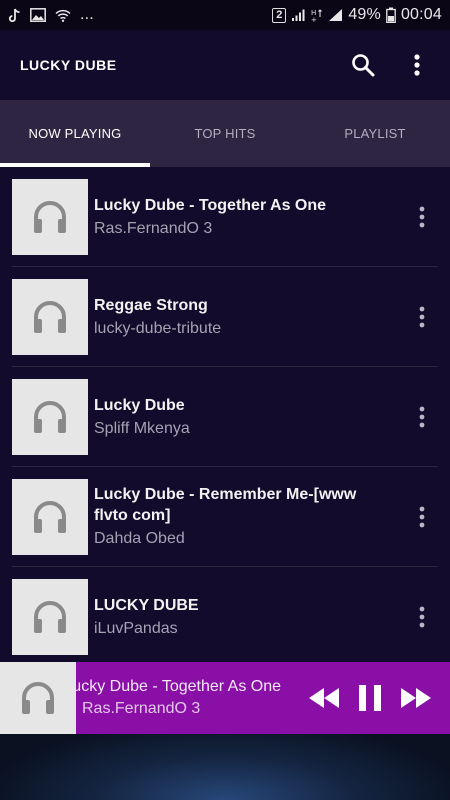 This screenshot has width=450, height=800. What do you see at coordinates (142, 428) in the screenshot?
I see `track-uploader: Spliff Mkenya` at bounding box center [142, 428].